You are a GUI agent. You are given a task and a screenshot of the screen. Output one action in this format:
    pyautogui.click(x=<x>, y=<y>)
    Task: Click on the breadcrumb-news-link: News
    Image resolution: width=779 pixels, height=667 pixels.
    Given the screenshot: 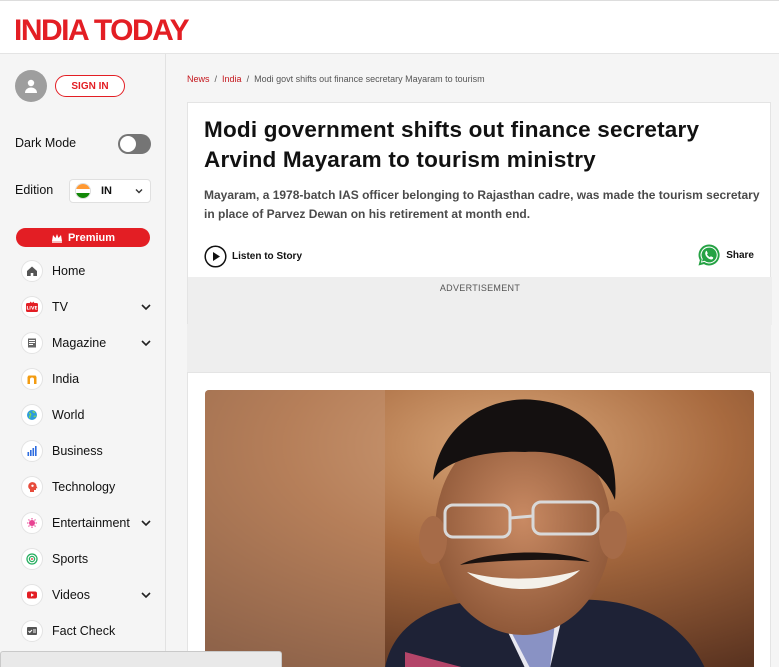 What is the action you would take?
    pyautogui.click(x=198, y=79)
    